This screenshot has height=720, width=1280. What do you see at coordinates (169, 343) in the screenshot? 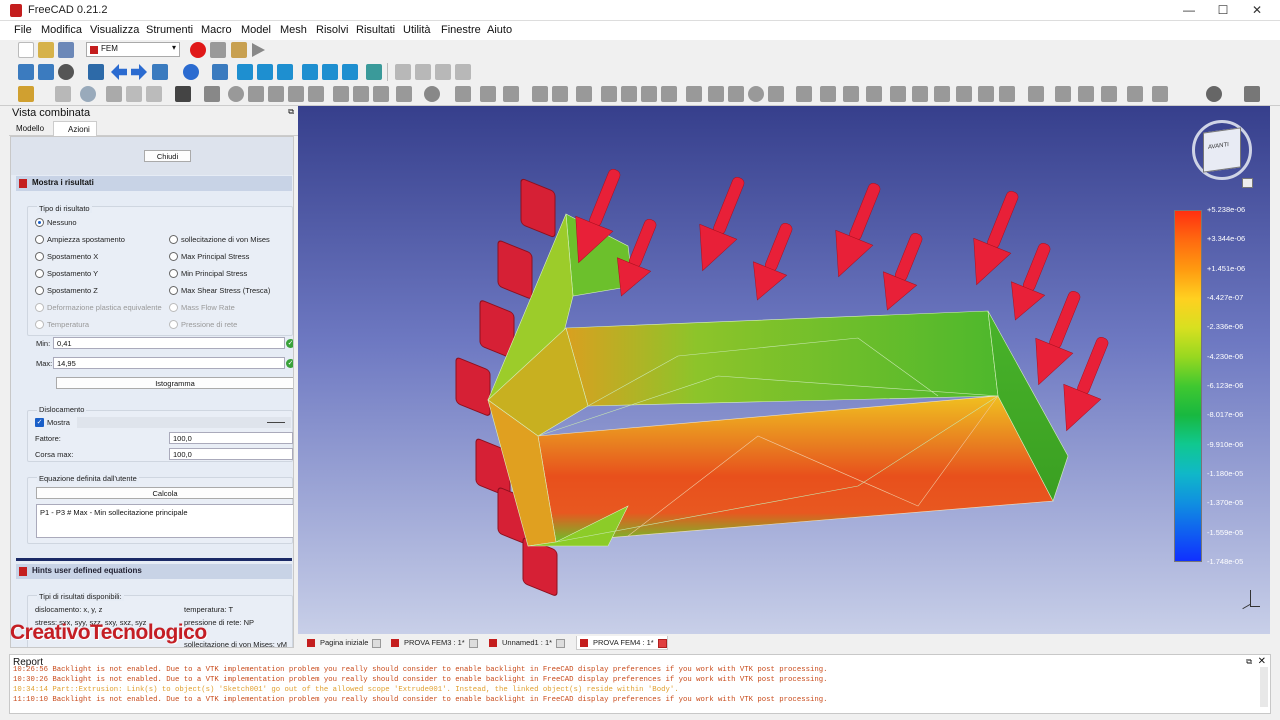
I see `min-field: 0,41` at bounding box center [169, 343].